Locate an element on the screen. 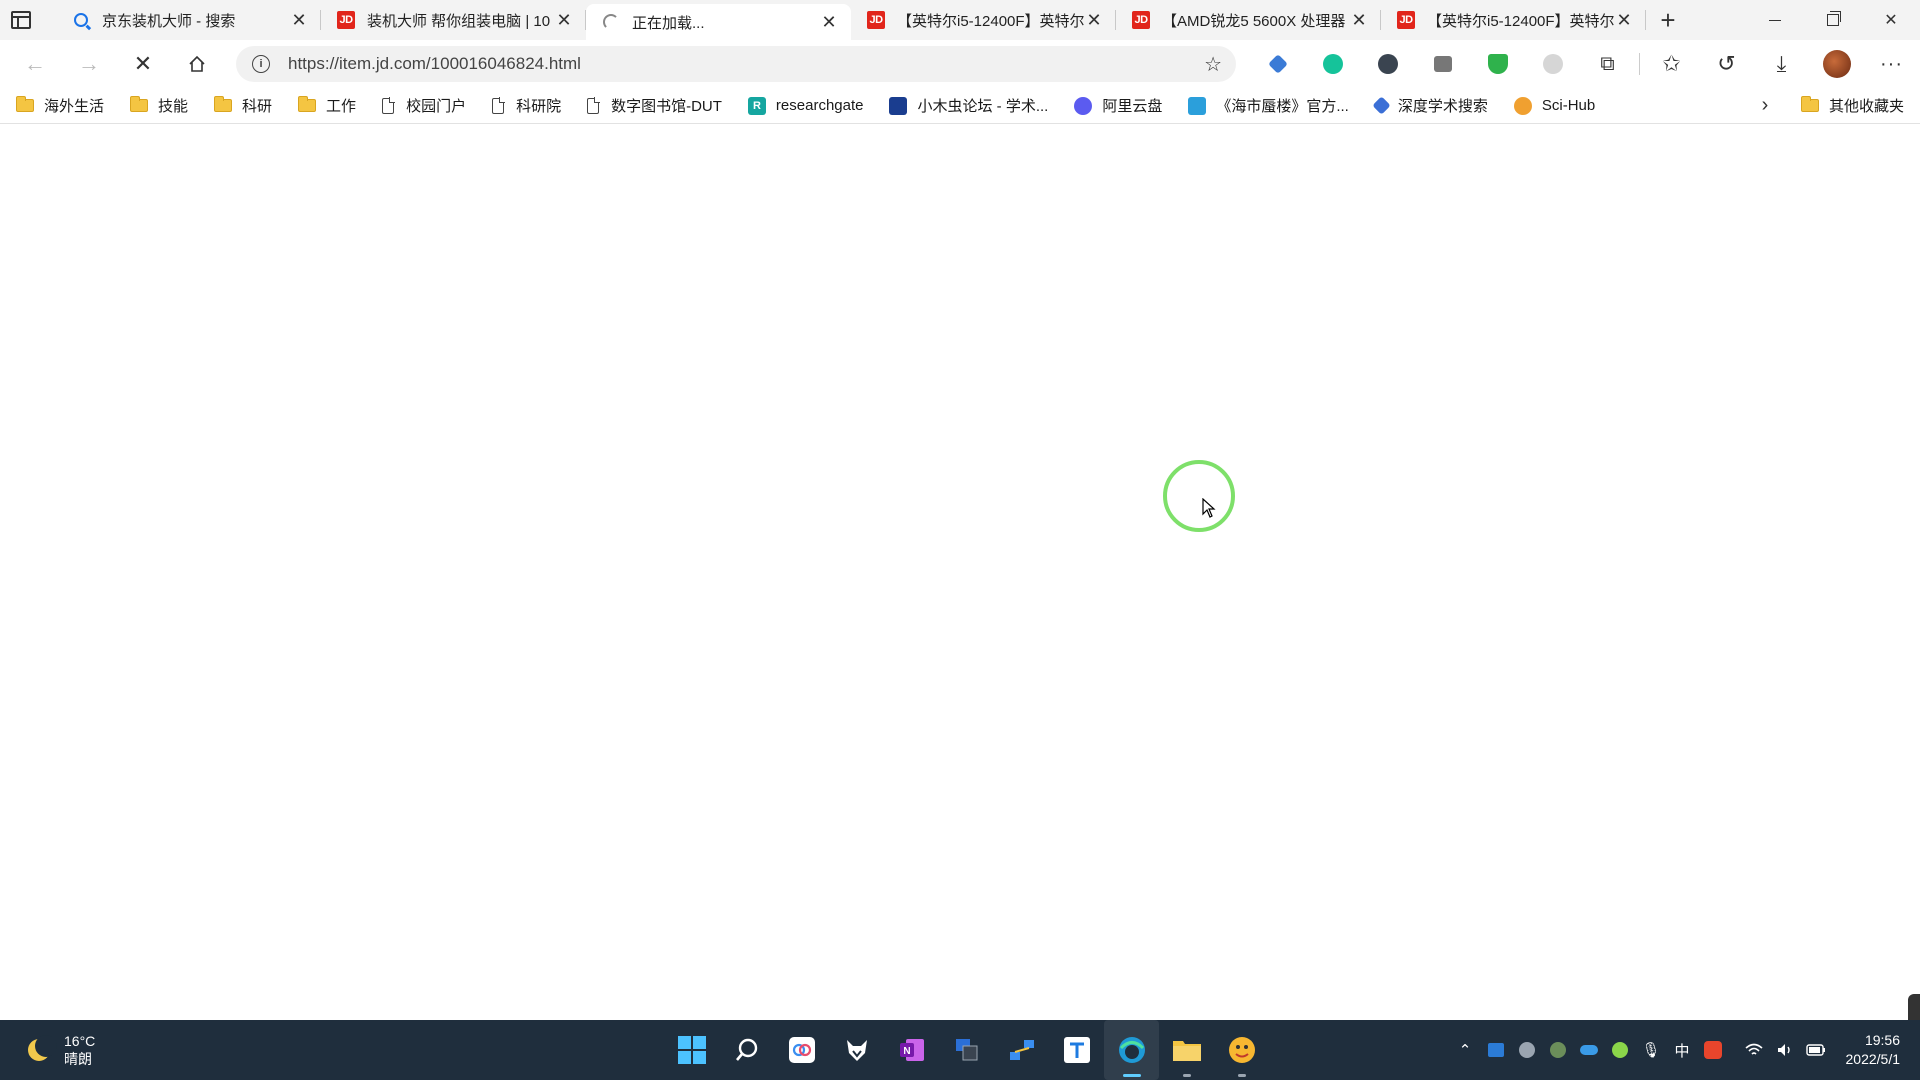 The image size is (1920, 1080). taskbar-app-edge is located at coordinates (1131, 1050).